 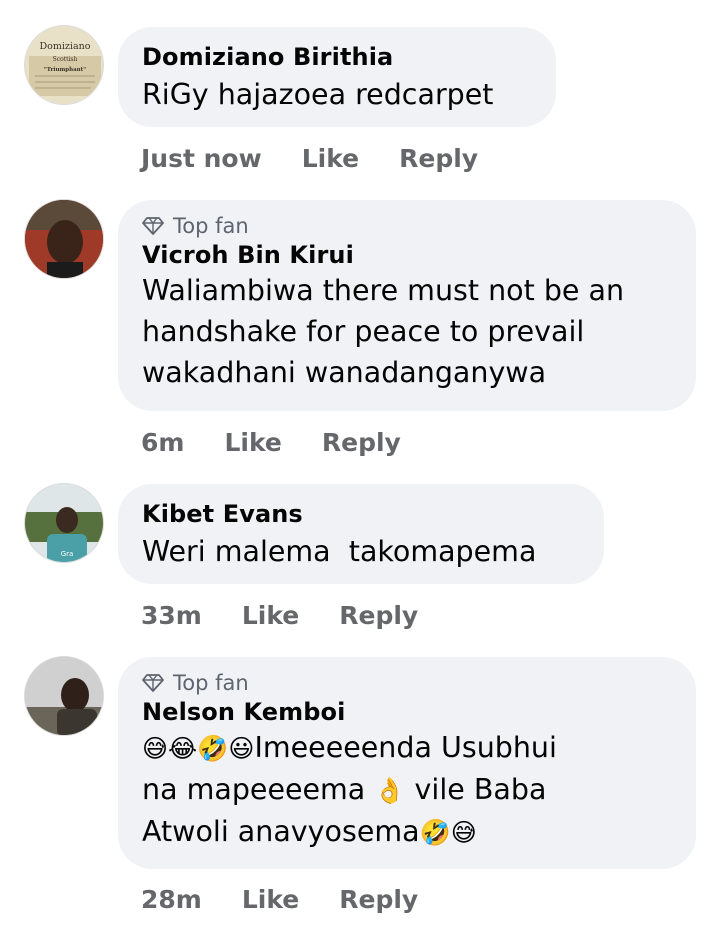 What do you see at coordinates (171, 899) in the screenshot?
I see `timestamp: 28m` at bounding box center [171, 899].